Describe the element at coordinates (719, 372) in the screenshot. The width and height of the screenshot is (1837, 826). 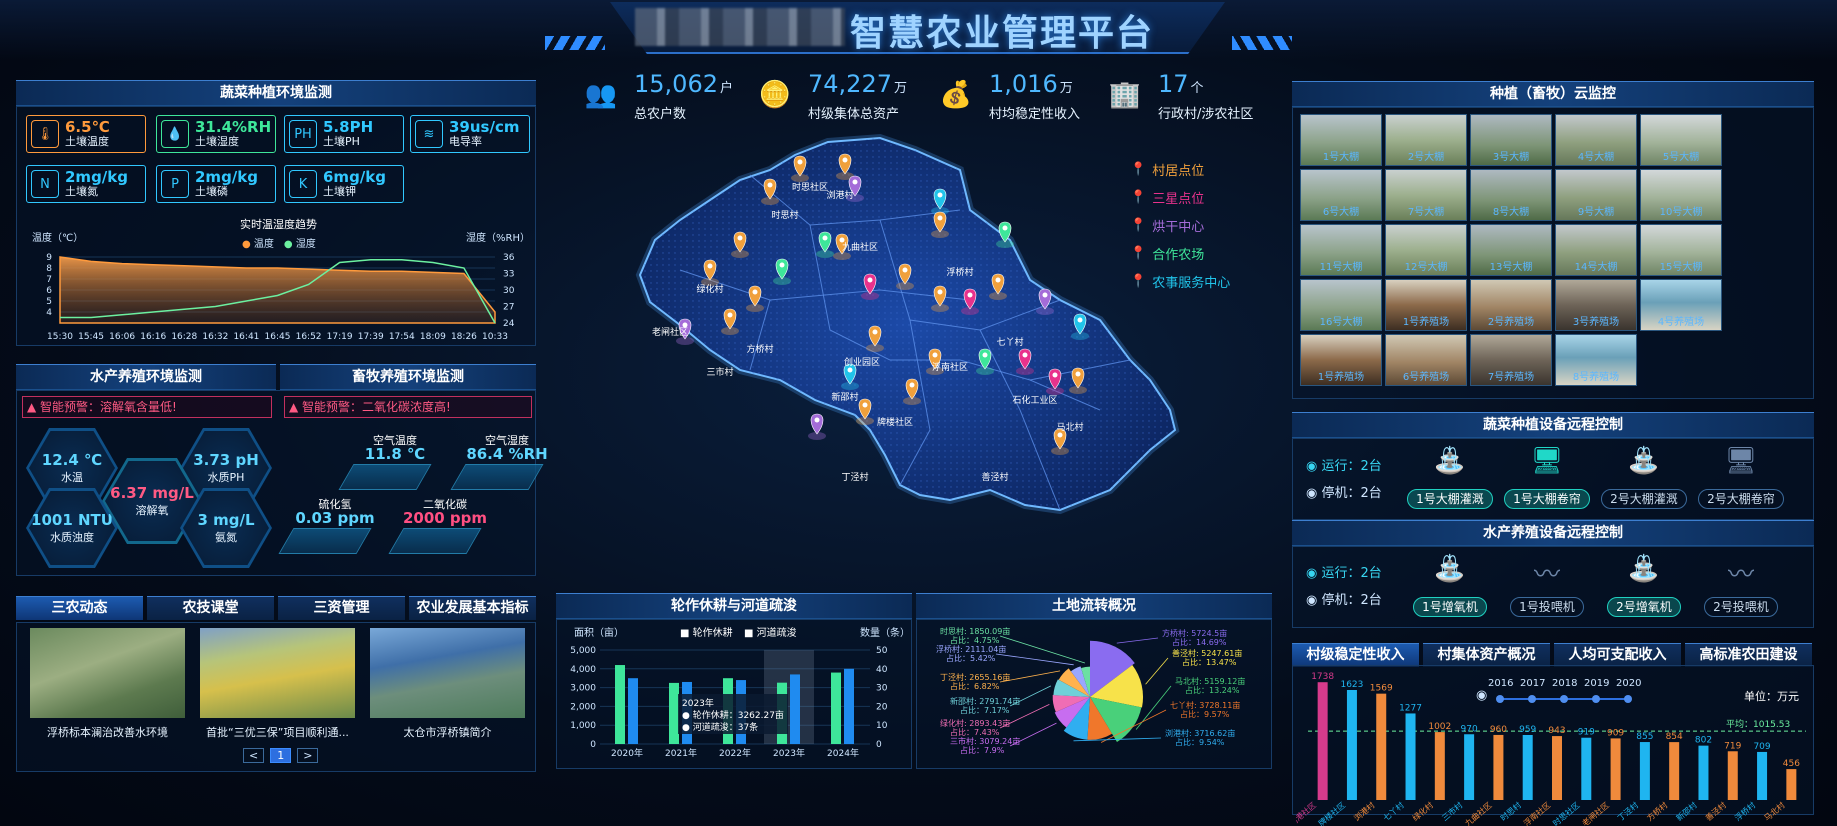
I see `place-label: 三市村` at that location.